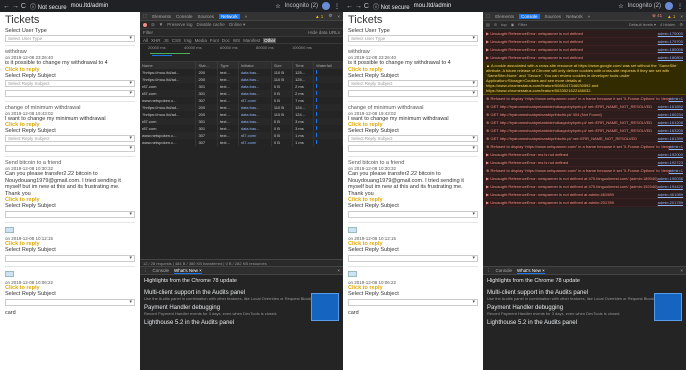 This screenshot has height=370, width=686. What do you see at coordinates (161, 24) in the screenshot?
I see `filter-icon: ▼` at bounding box center [161, 24].